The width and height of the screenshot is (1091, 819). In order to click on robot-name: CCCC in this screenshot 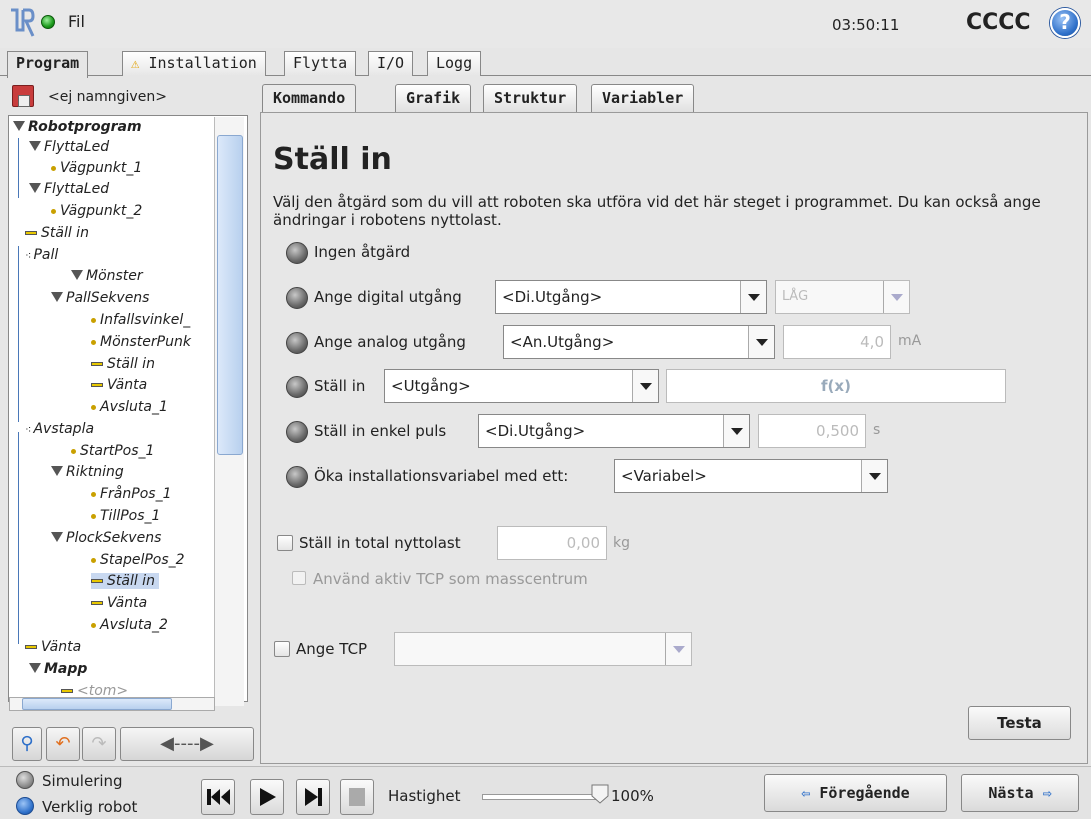, I will do `click(998, 22)`.